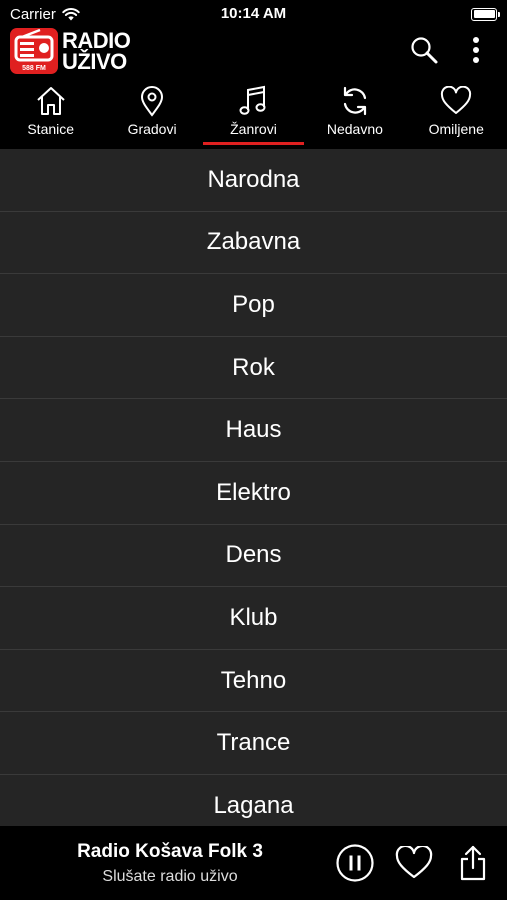 The image size is (507, 900). Describe the element at coordinates (456, 129) in the screenshot. I see `tab-label: Omiljene` at that location.